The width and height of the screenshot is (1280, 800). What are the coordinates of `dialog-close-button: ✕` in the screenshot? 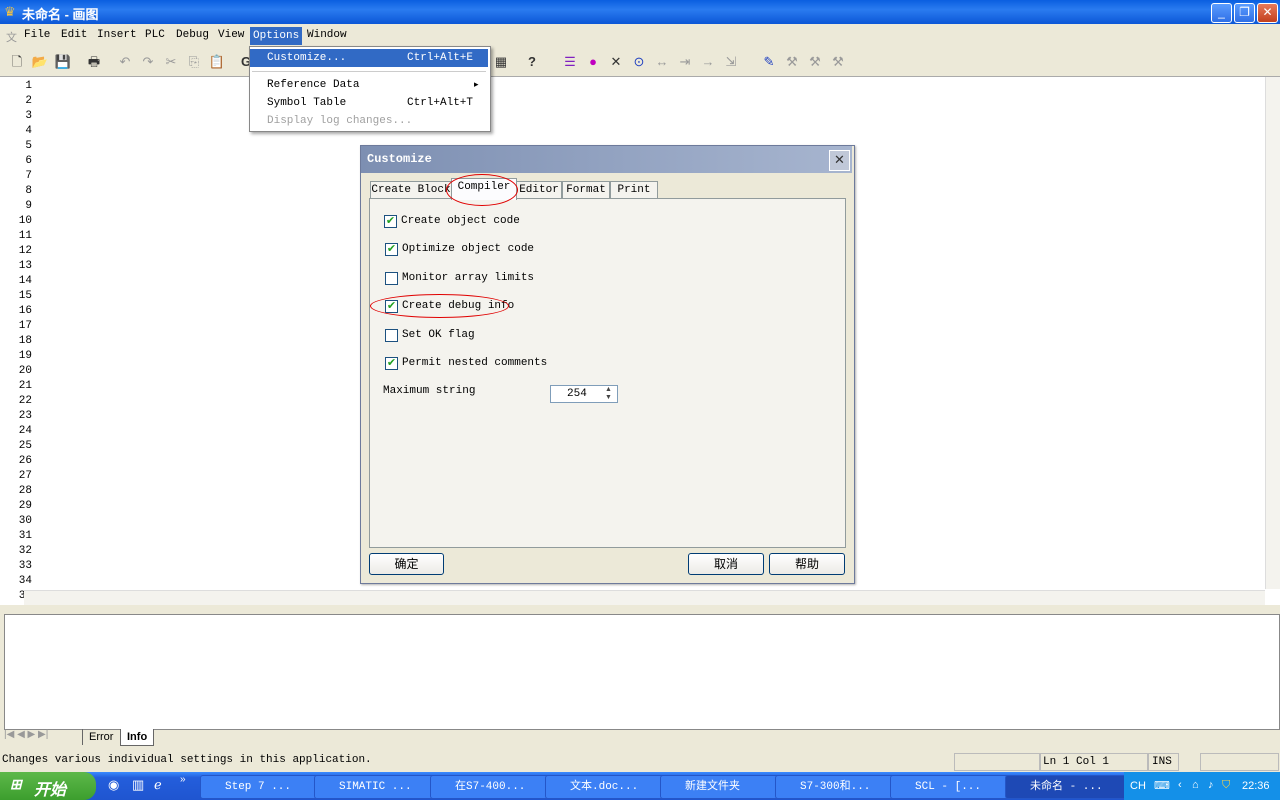 It's located at (839, 160).